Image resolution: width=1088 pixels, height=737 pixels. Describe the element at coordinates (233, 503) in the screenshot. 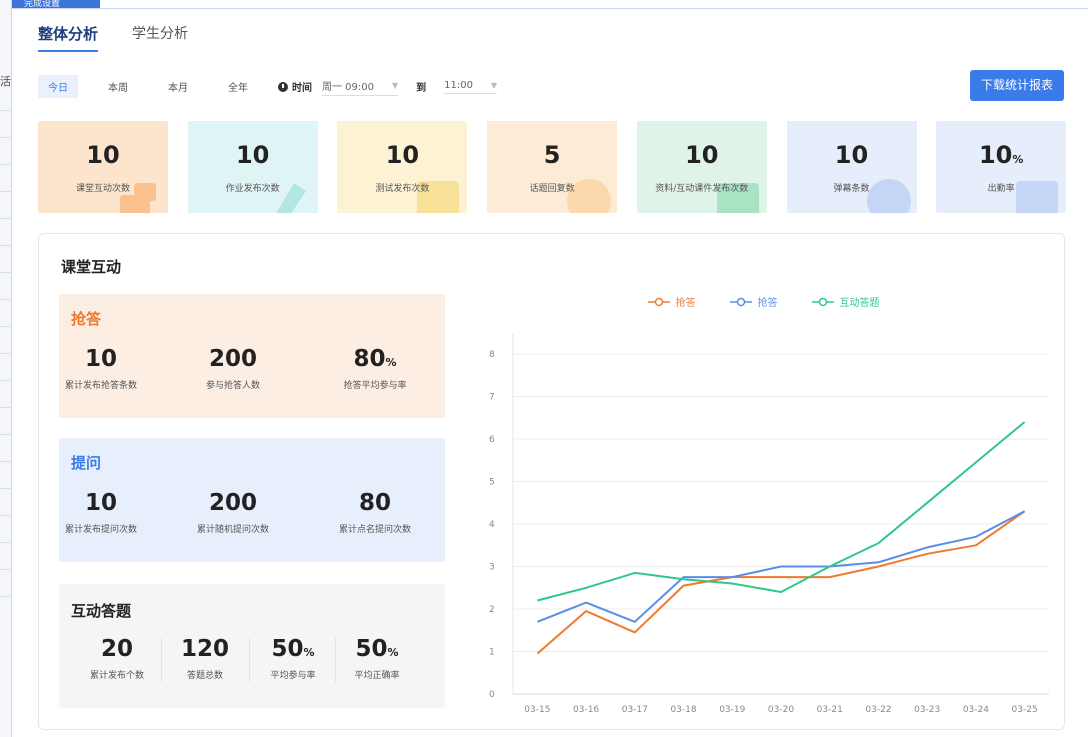

I see `tiwen-stat-value: 200` at that location.